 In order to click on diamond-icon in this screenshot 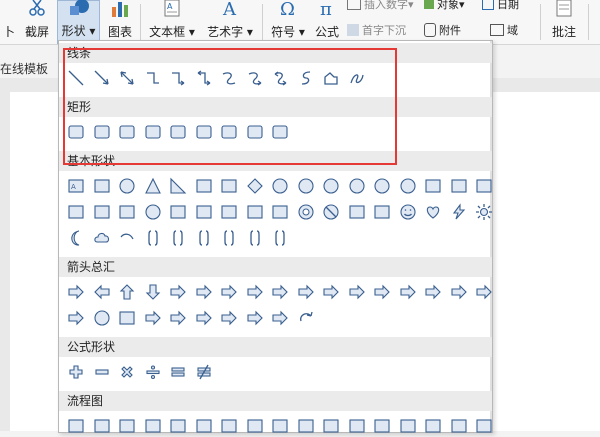, I will do `click(255, 186)`.